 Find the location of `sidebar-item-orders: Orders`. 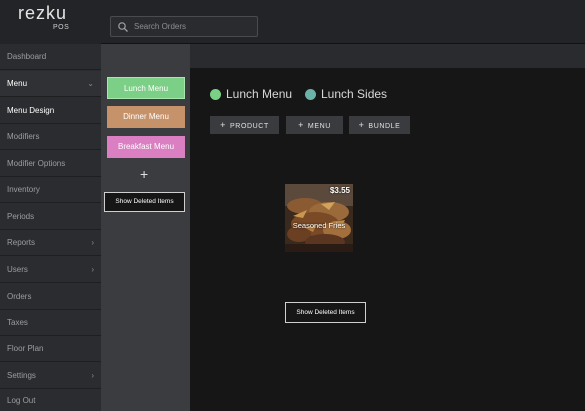

sidebar-item-orders: Orders is located at coordinates (50, 297).